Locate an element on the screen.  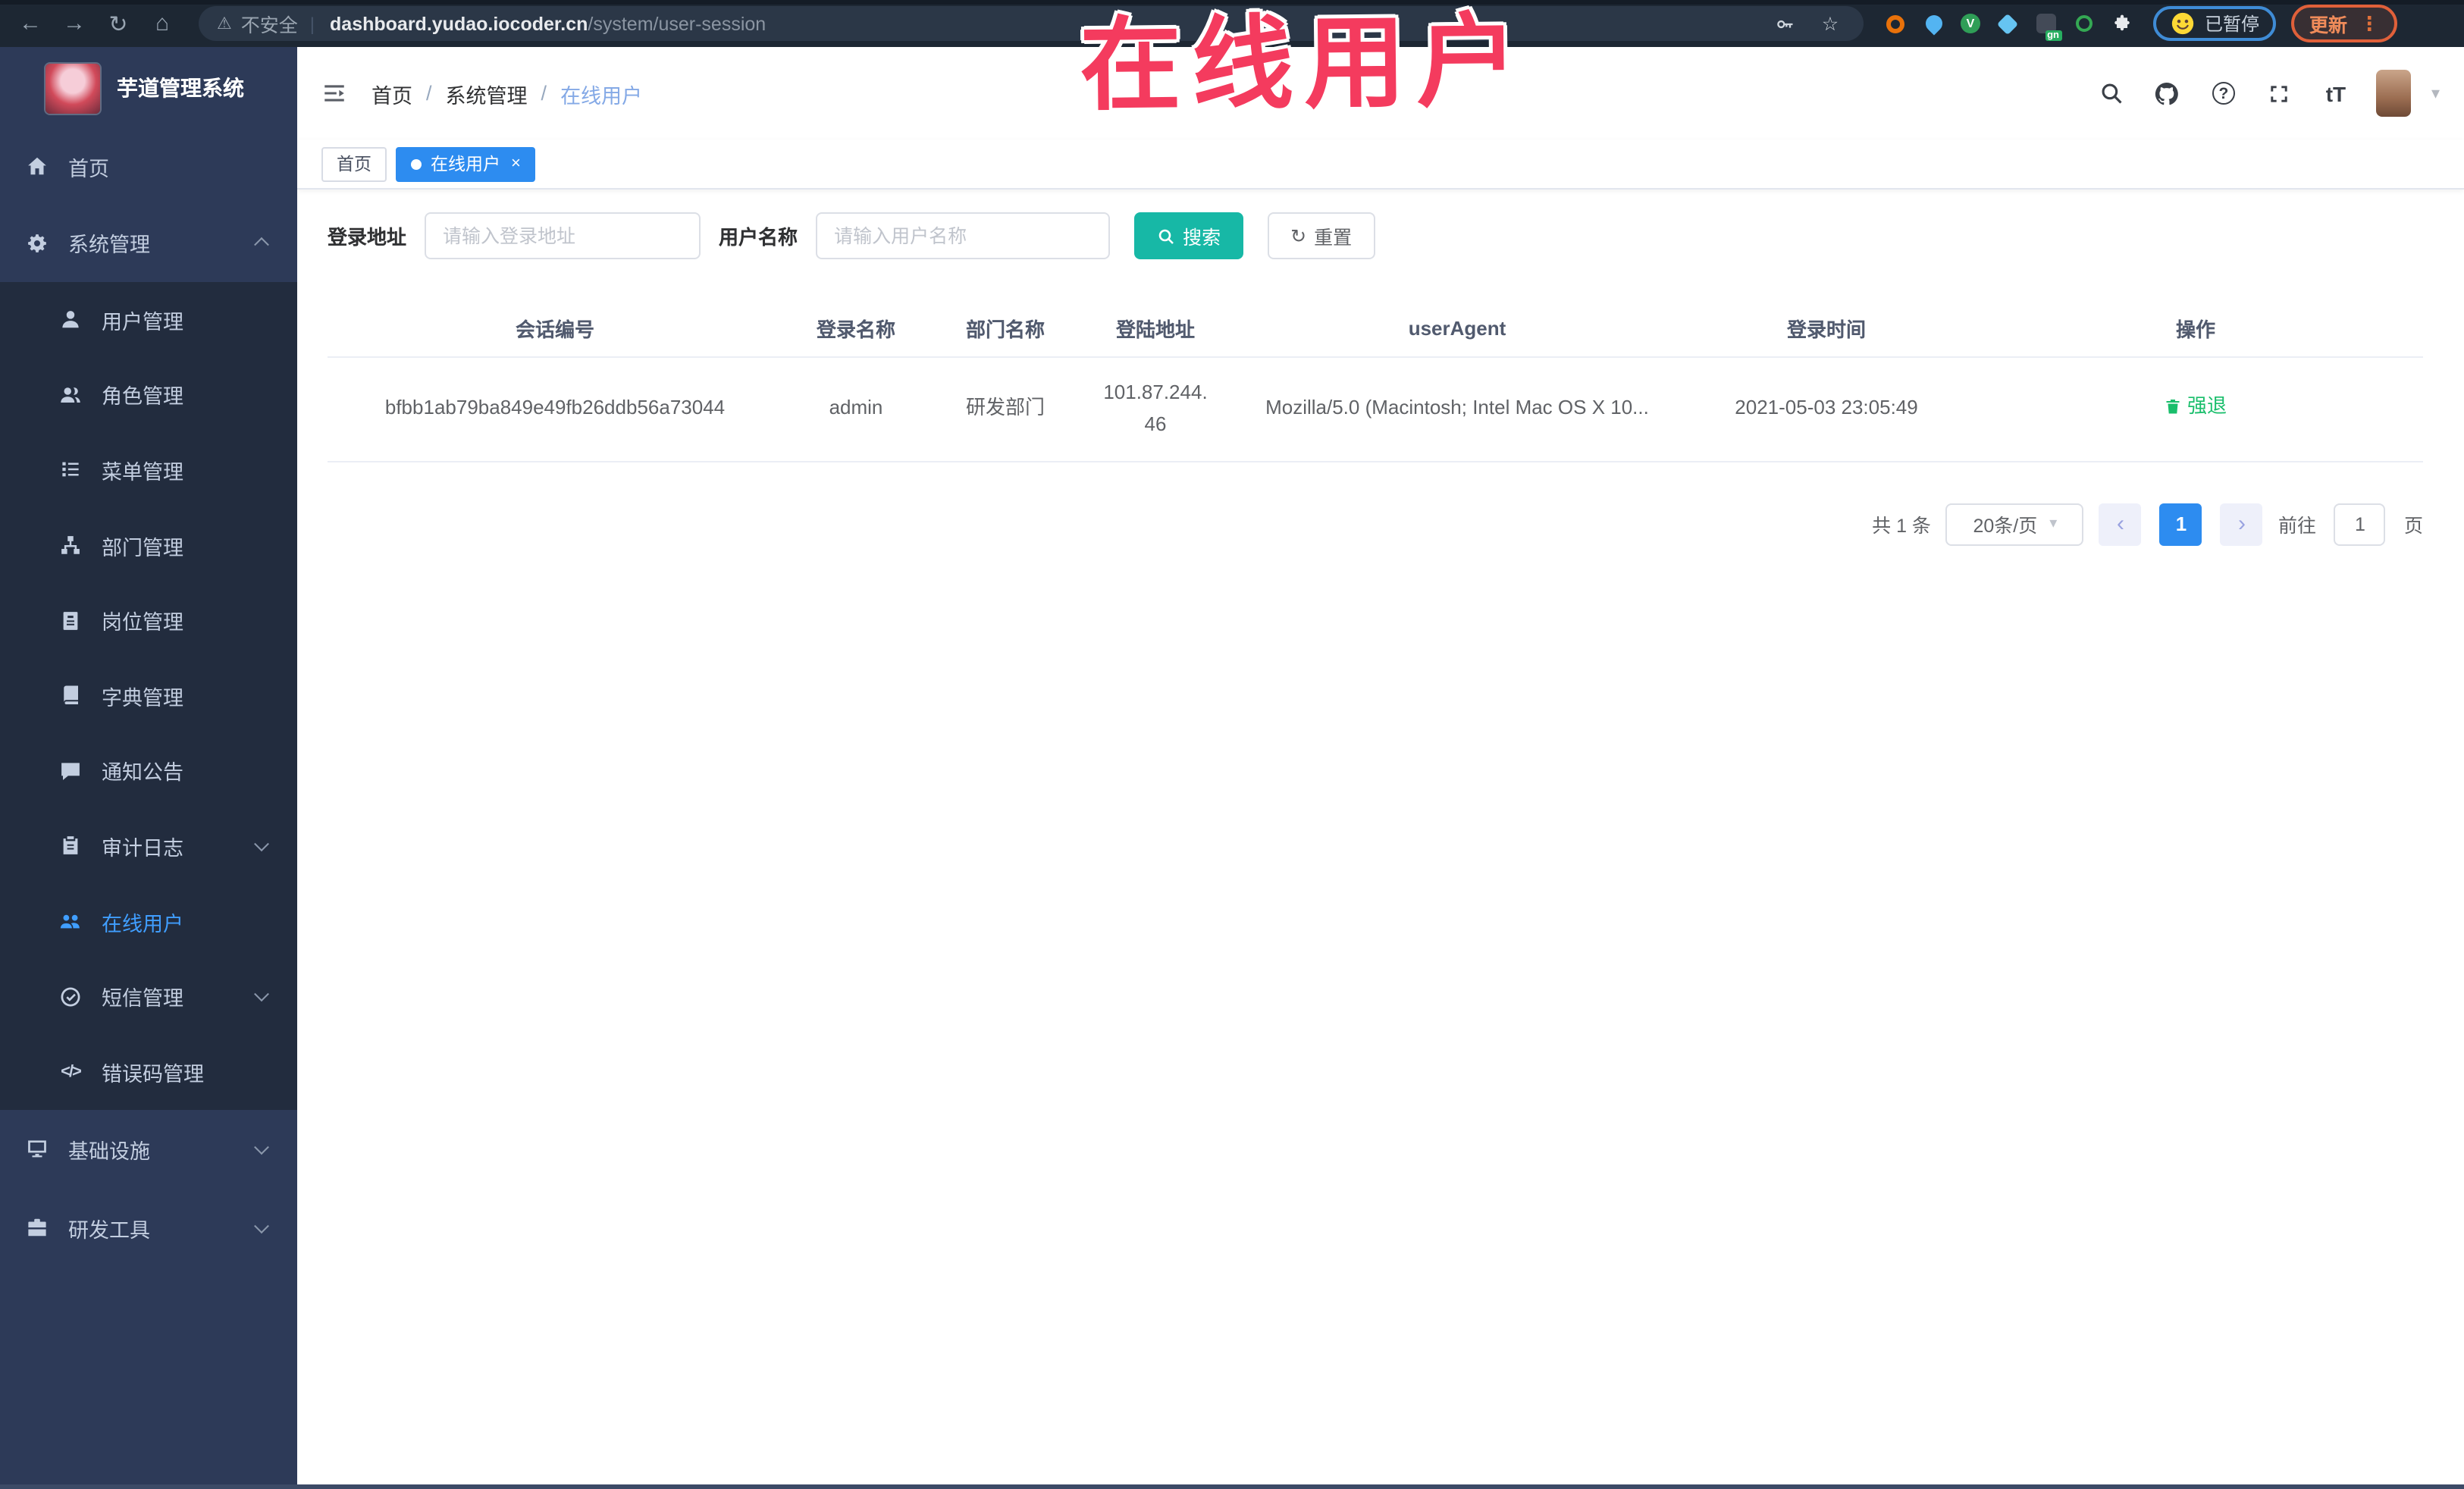
active-dot is located at coordinates (417, 164).